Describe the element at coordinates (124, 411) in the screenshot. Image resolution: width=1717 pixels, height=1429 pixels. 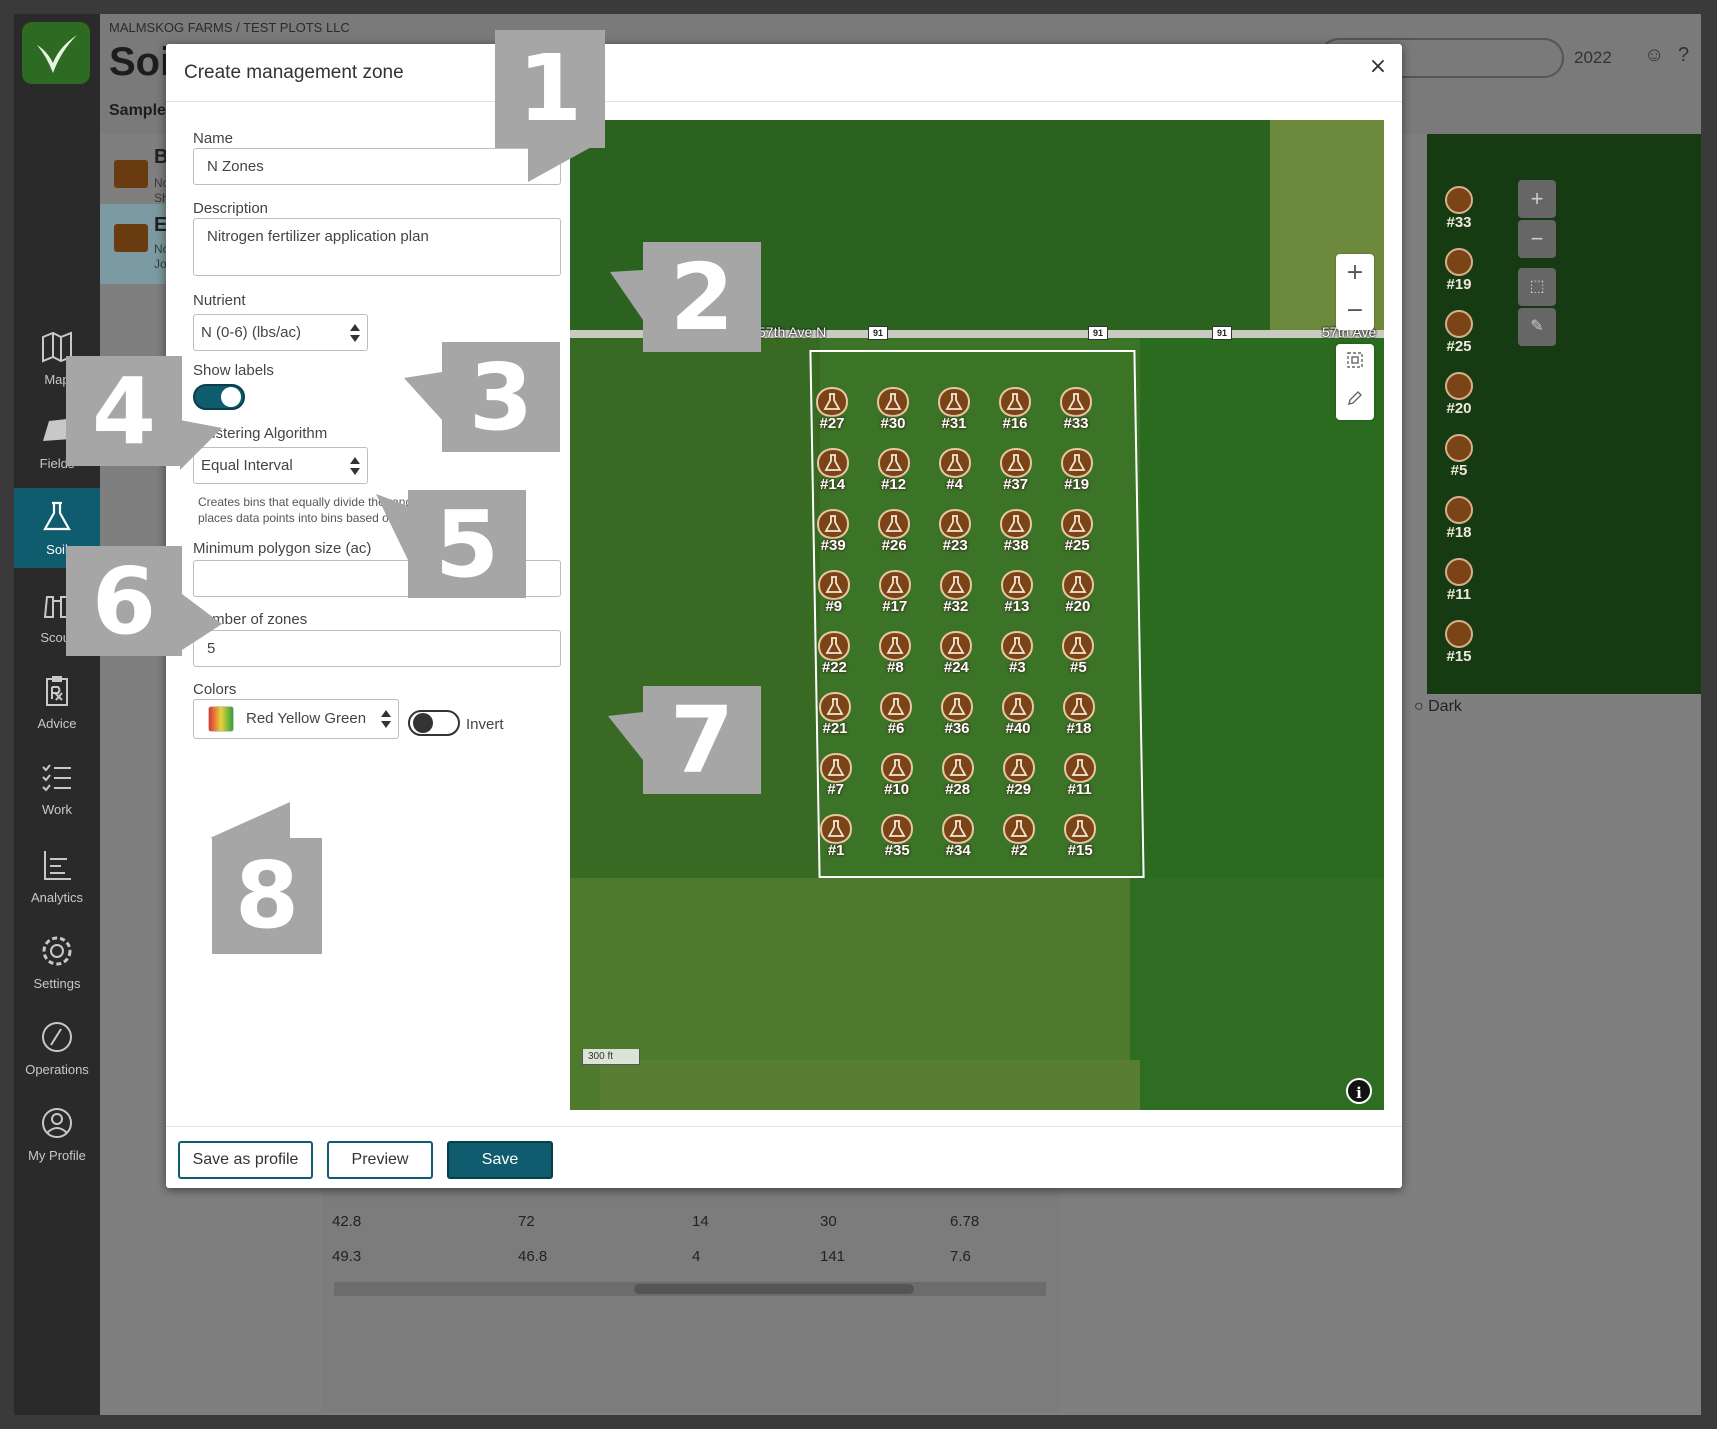
I see `callout-4: 4` at that location.